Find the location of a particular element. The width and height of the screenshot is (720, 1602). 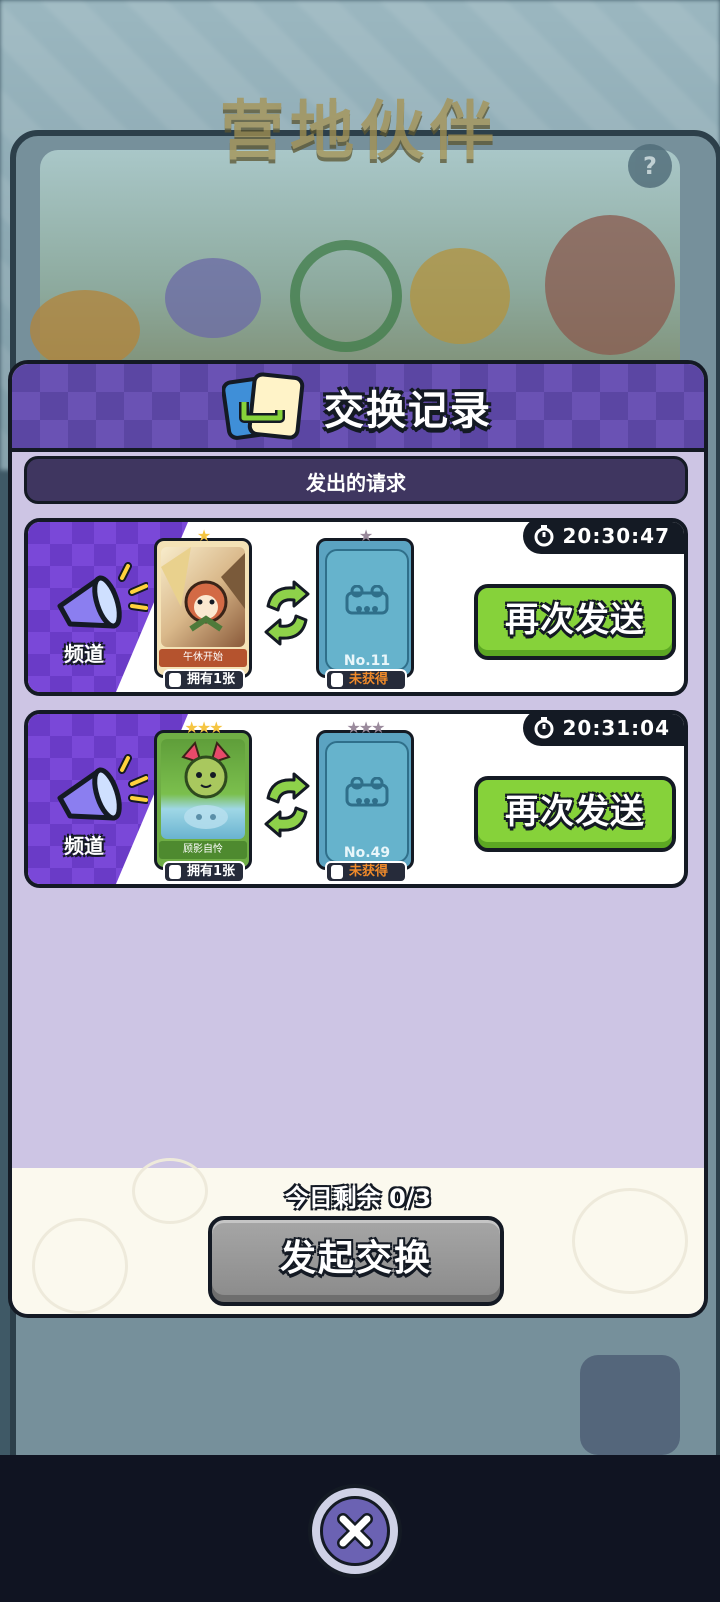

card-placeholder: No.11 is located at coordinates (367, 610).